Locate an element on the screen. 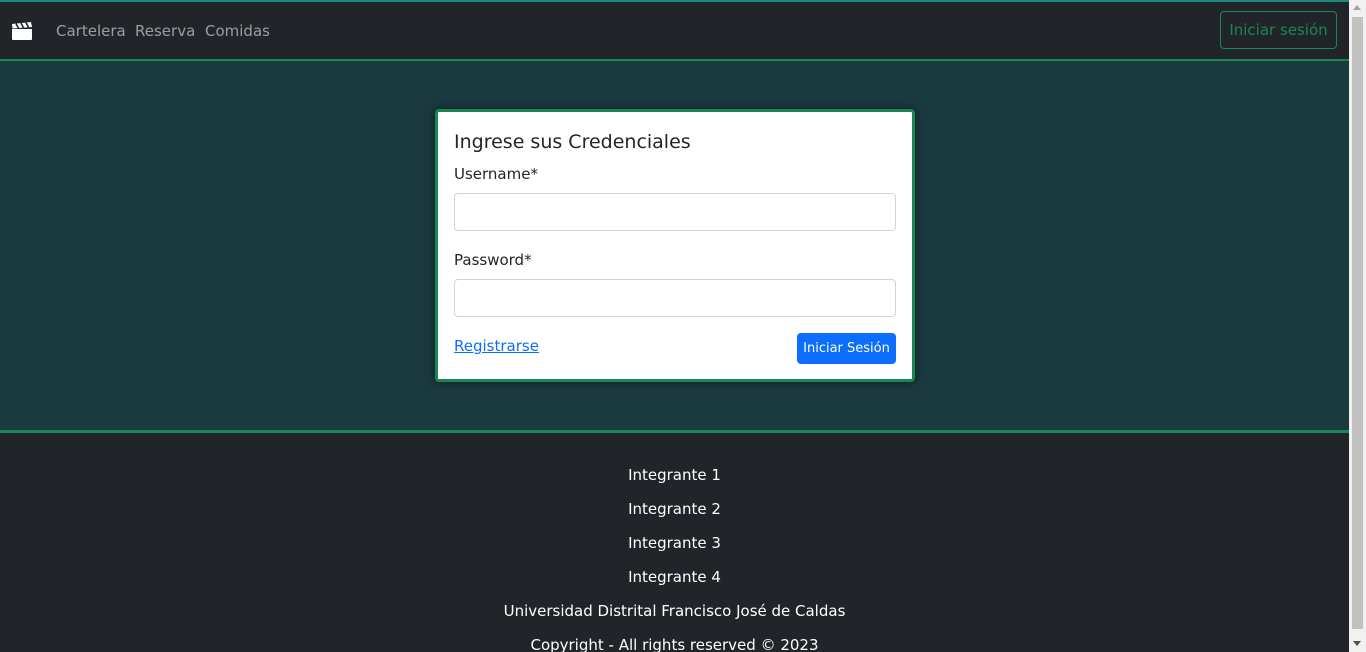 This screenshot has width=1366, height=652. footer-member-4: Integrante 4 is located at coordinates (674, 577).